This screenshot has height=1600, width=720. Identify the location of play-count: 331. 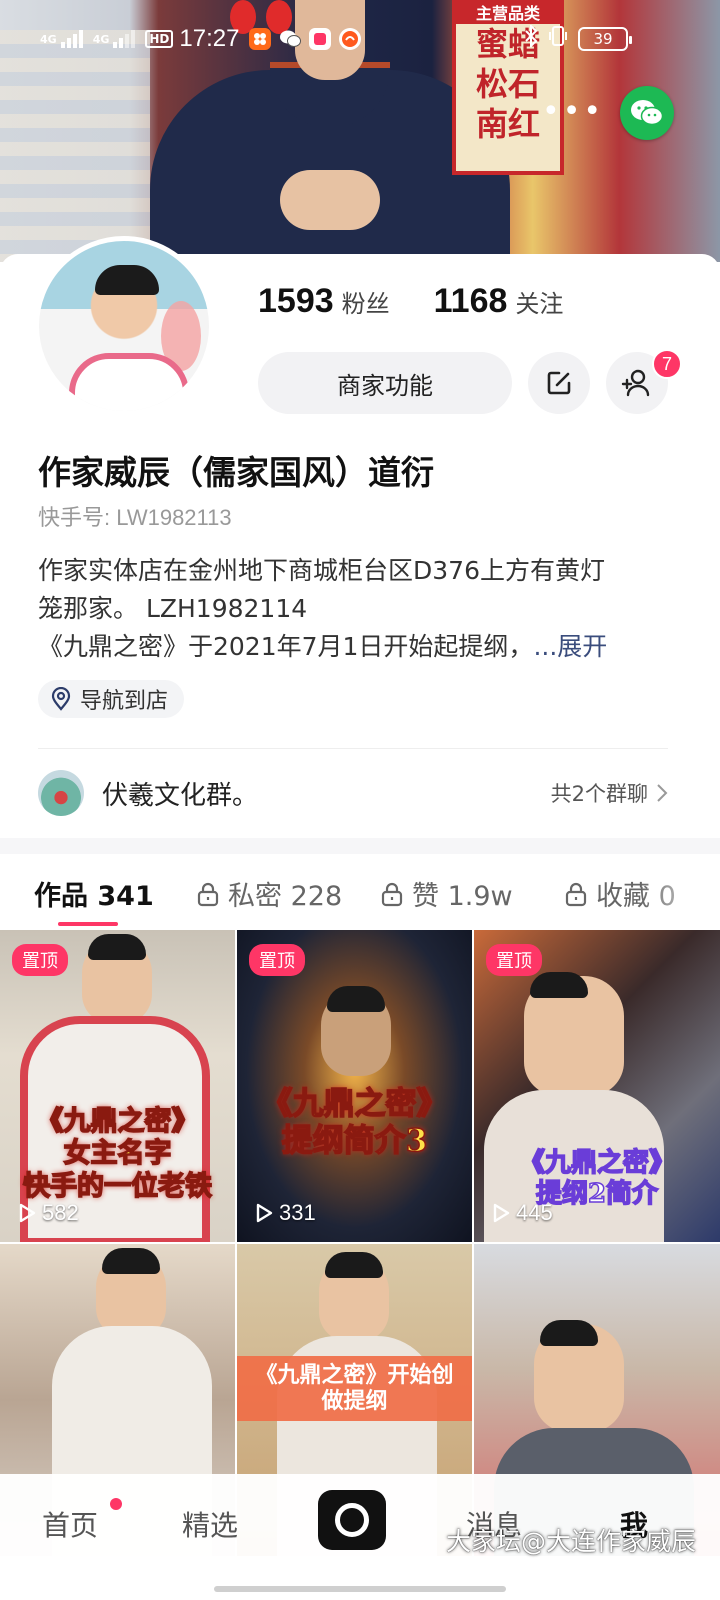
(285, 1213).